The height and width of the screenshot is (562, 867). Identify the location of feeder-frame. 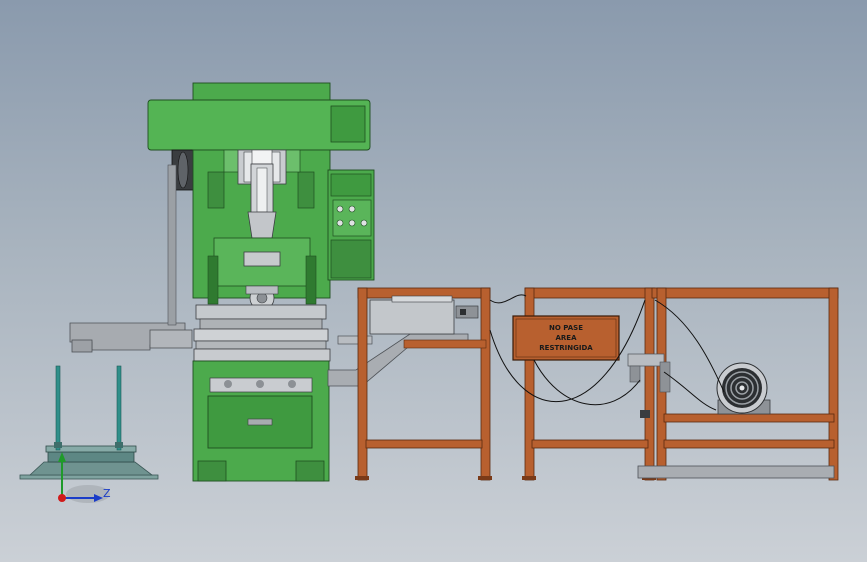
(423, 384).